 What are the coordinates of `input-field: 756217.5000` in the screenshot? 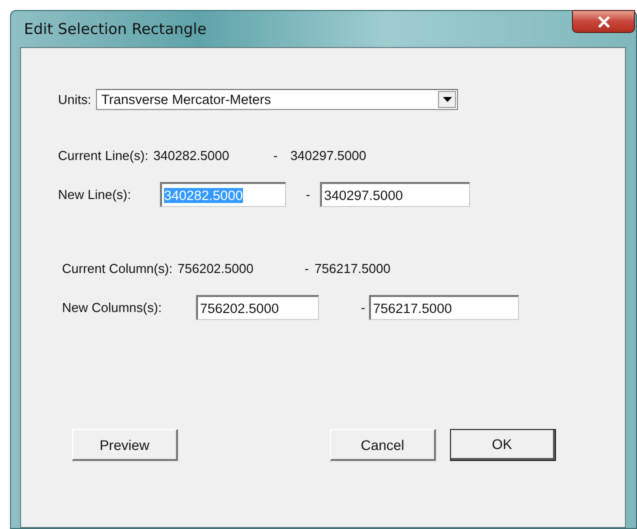 It's located at (444, 307).